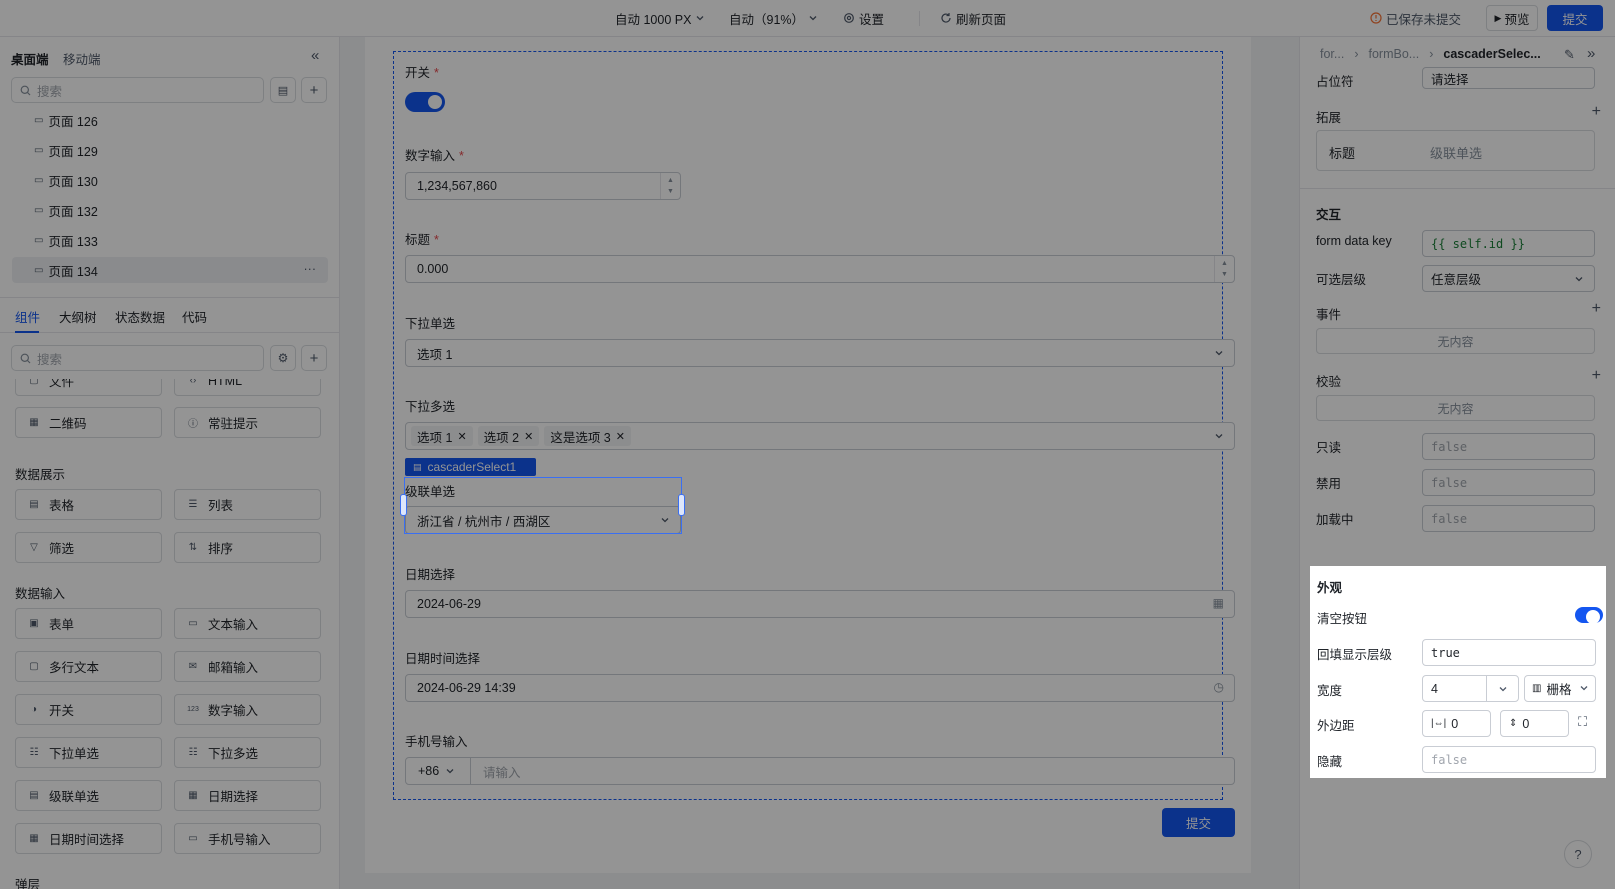 This screenshot has width=1615, height=889. Describe the element at coordinates (194, 316) in the screenshot. I see `tab-code: 代码` at that location.